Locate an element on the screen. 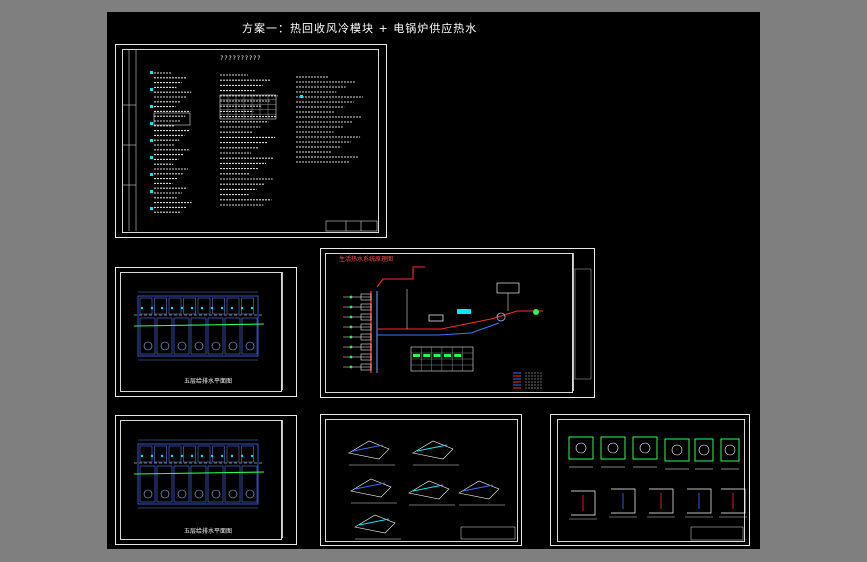  sheet-design-notes: ?????????? is located at coordinates (251, 141).